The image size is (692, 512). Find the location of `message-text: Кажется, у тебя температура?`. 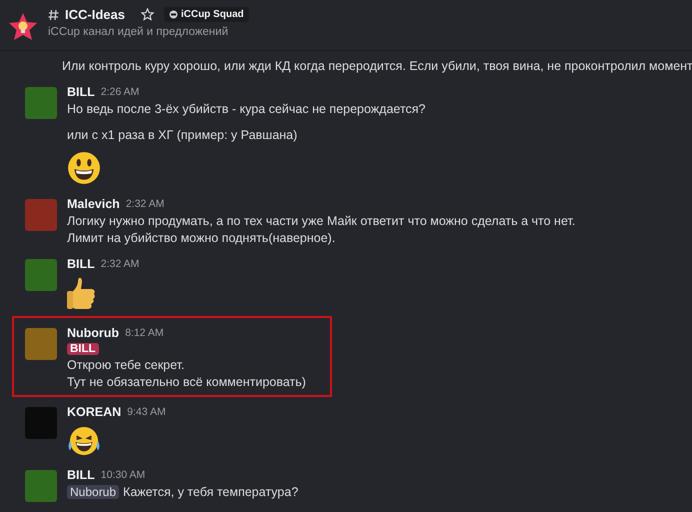

message-text: Кажется, у тебя температура? is located at coordinates (210, 492).